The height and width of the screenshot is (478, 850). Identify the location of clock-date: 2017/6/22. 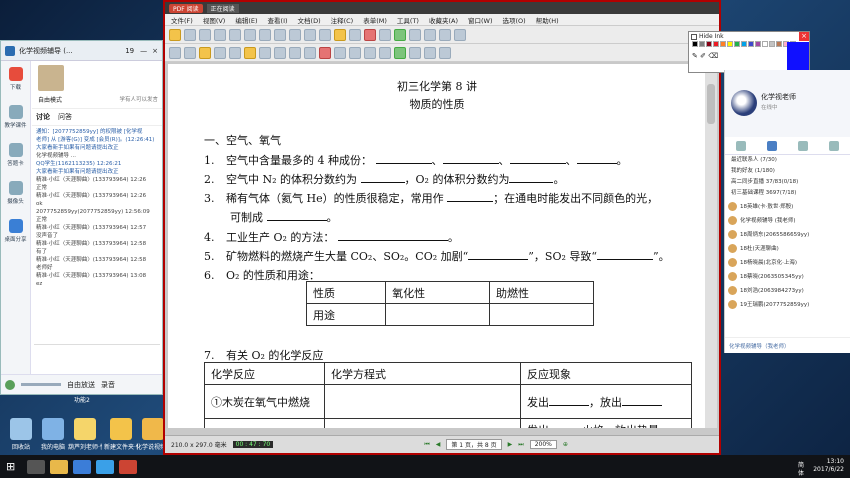
(828, 470).